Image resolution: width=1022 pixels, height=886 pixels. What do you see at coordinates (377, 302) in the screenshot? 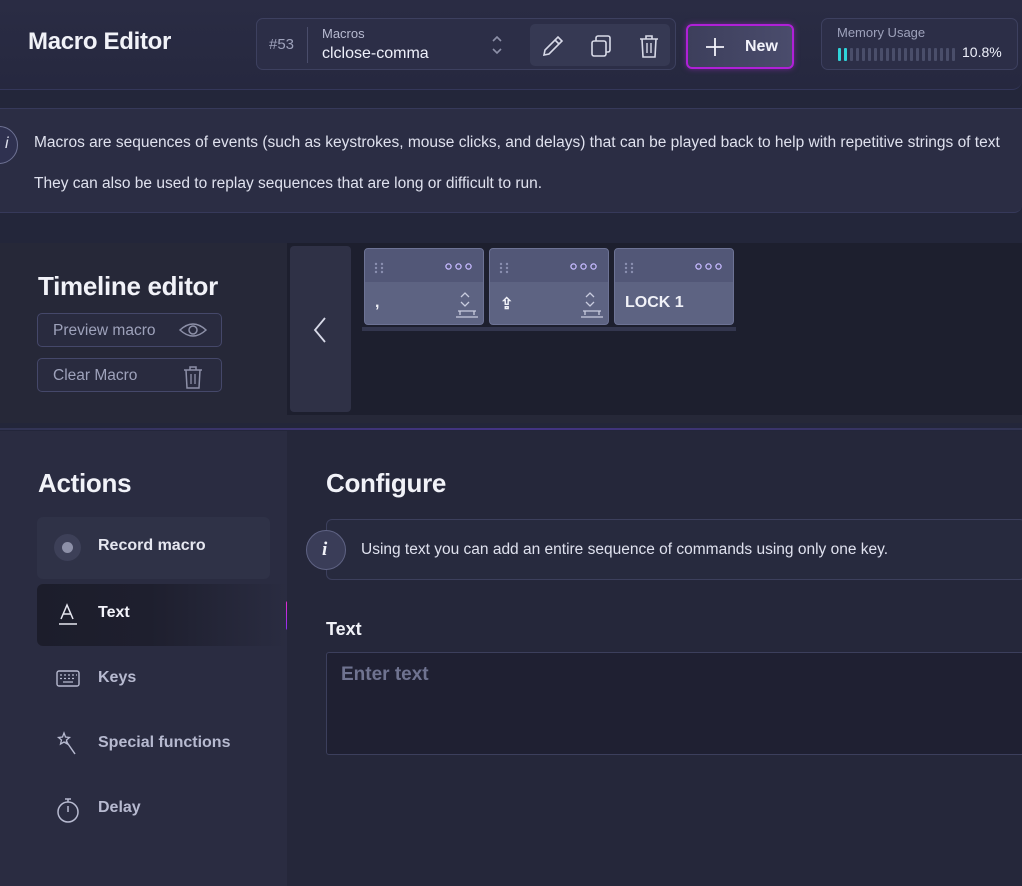
I see `timeline-event-label: ,` at bounding box center [377, 302].